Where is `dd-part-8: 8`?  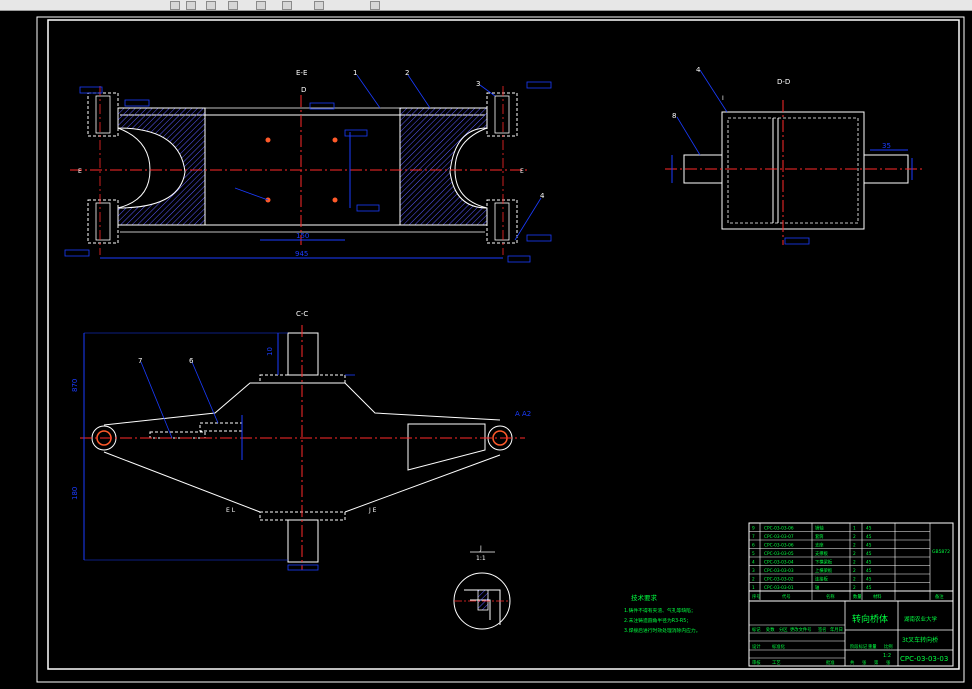 dd-part-8: 8 is located at coordinates (674, 116).